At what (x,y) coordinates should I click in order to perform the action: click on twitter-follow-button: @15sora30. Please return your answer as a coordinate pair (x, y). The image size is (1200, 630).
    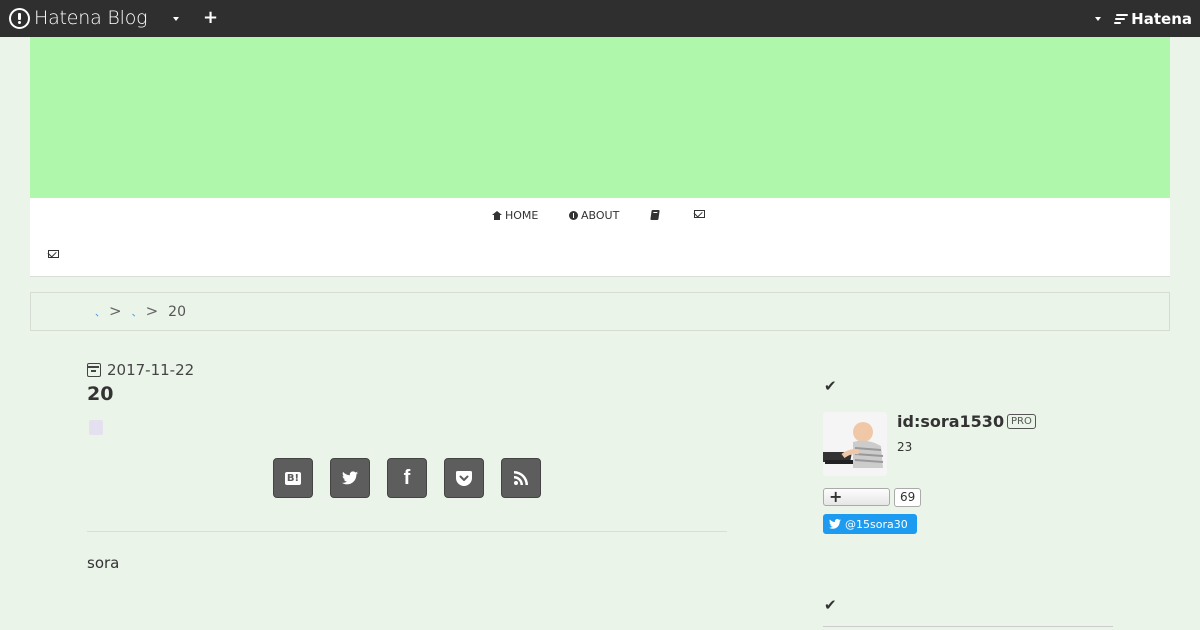
    Looking at the image, I should click on (870, 524).